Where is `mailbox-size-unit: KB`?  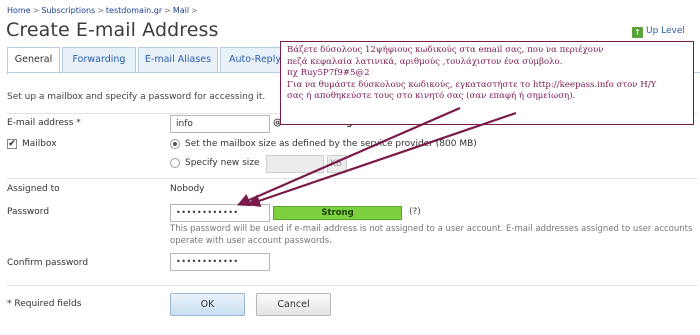 mailbox-size-unit: KB is located at coordinates (337, 164).